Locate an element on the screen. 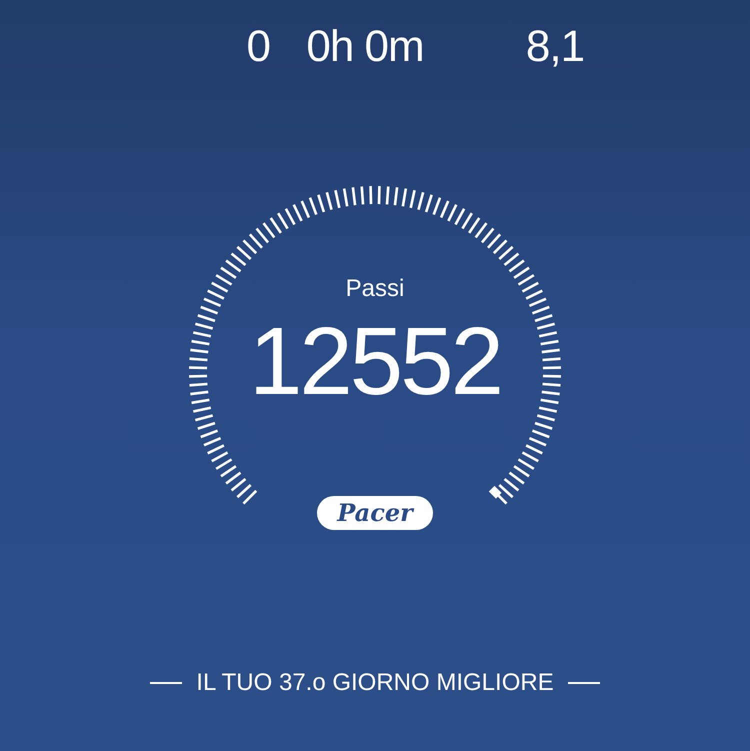 The width and height of the screenshot is (750, 751). steps-label: Passi is located at coordinates (375, 289).